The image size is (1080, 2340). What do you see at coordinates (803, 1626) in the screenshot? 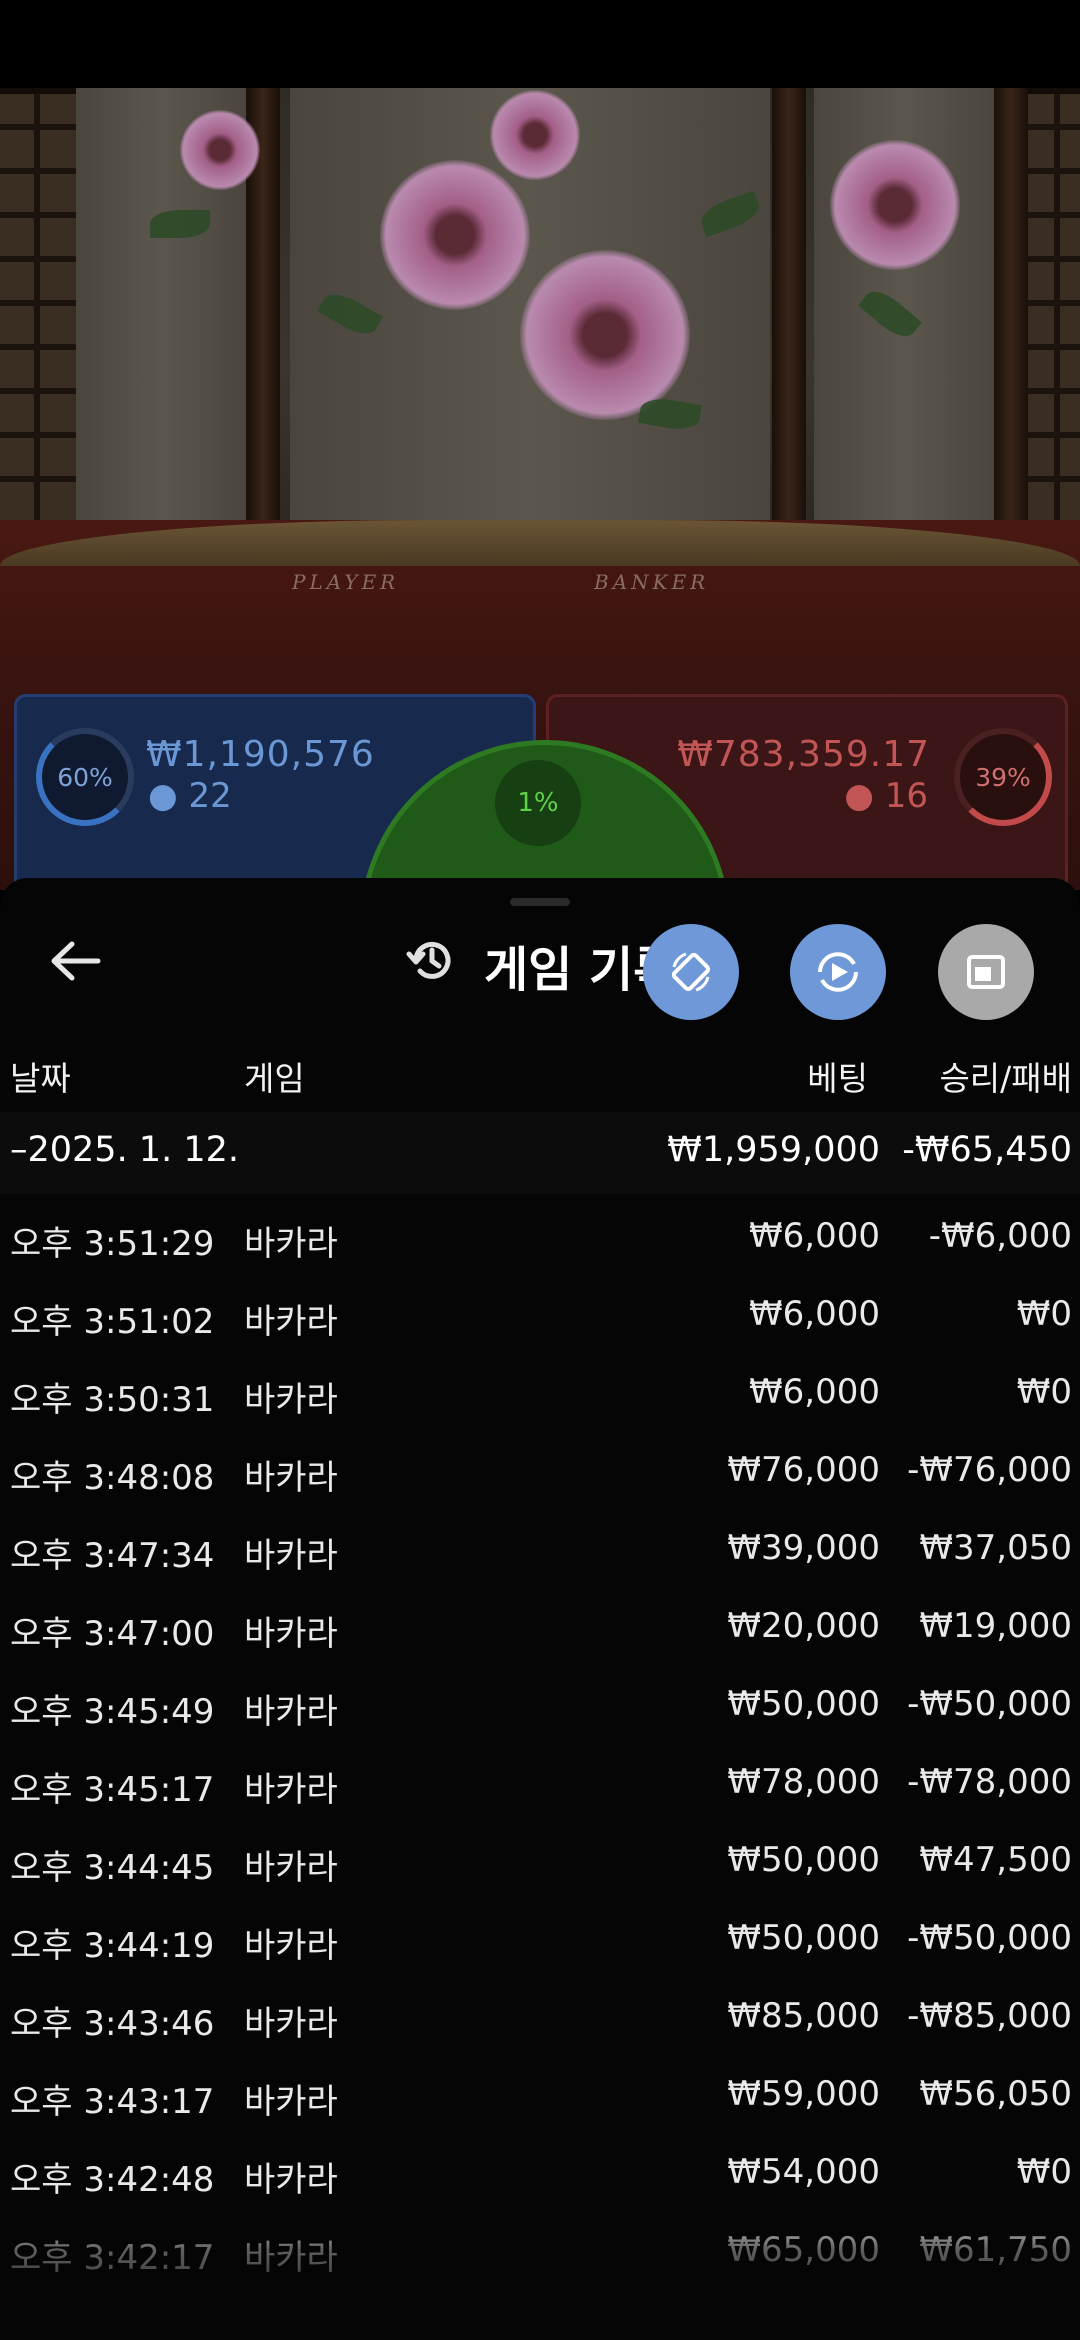
I see `history-bet: ₩20,000` at bounding box center [803, 1626].